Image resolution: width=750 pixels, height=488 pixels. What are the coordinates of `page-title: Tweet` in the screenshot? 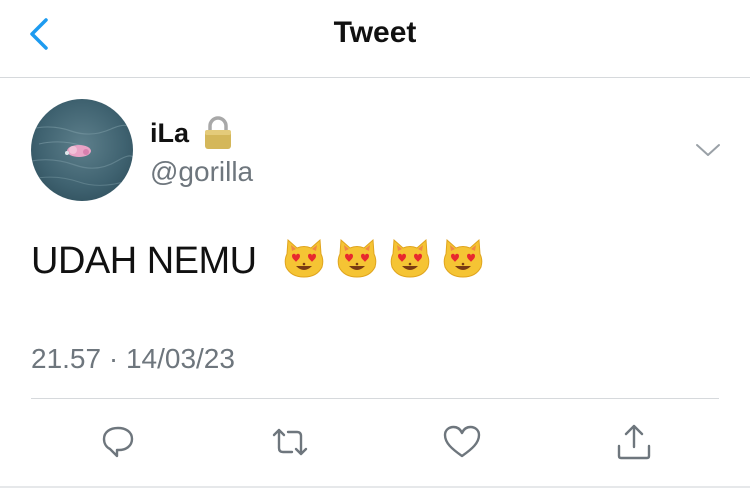 It's located at (375, 32).